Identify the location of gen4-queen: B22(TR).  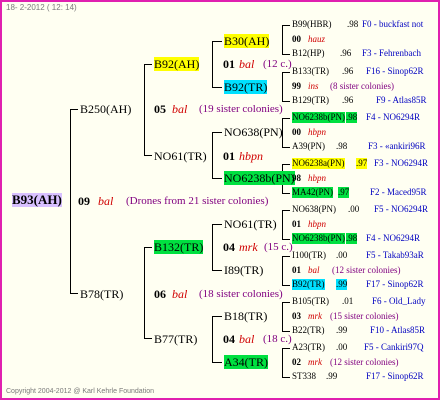
(308, 330).